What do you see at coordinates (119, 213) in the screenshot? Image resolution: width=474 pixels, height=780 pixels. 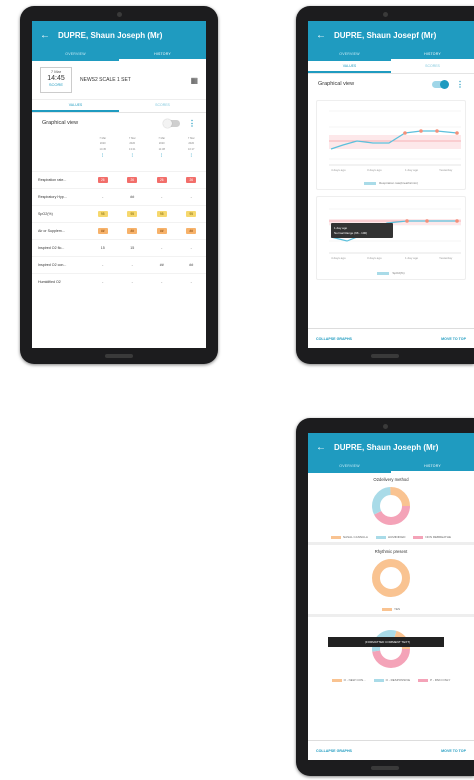 I see `table-row: SpO2(%) 95 95 95 95` at bounding box center [119, 213].